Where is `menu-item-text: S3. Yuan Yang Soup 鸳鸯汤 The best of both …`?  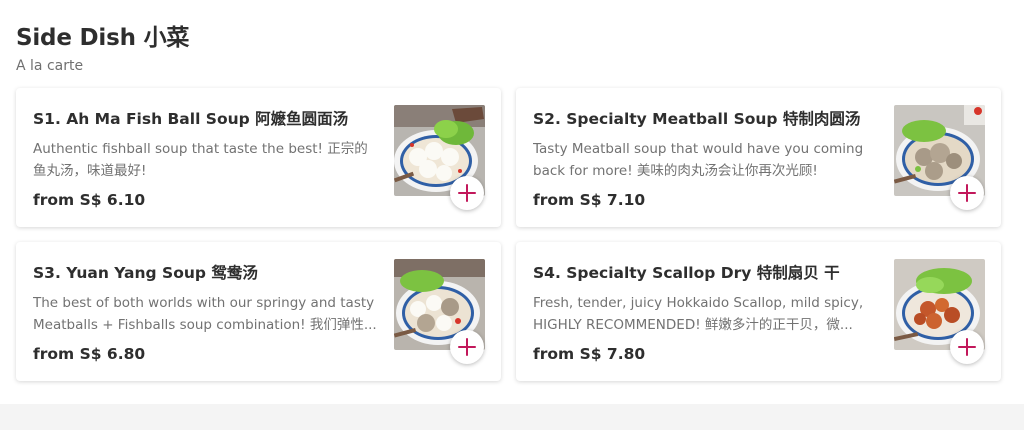 menu-item-text: S3. Yuan Yang Soup 鸳鸯汤 The best of both … is located at coordinates (205, 312).